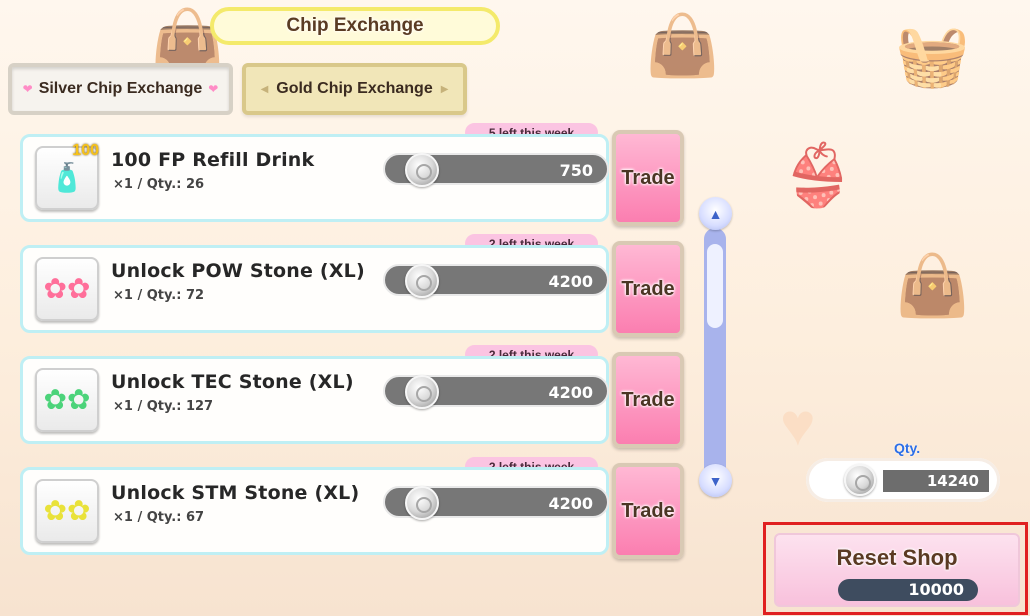 The height and width of the screenshot is (616, 1030). I want to click on tab-label: Silver Chip Exchange, so click(120, 88).